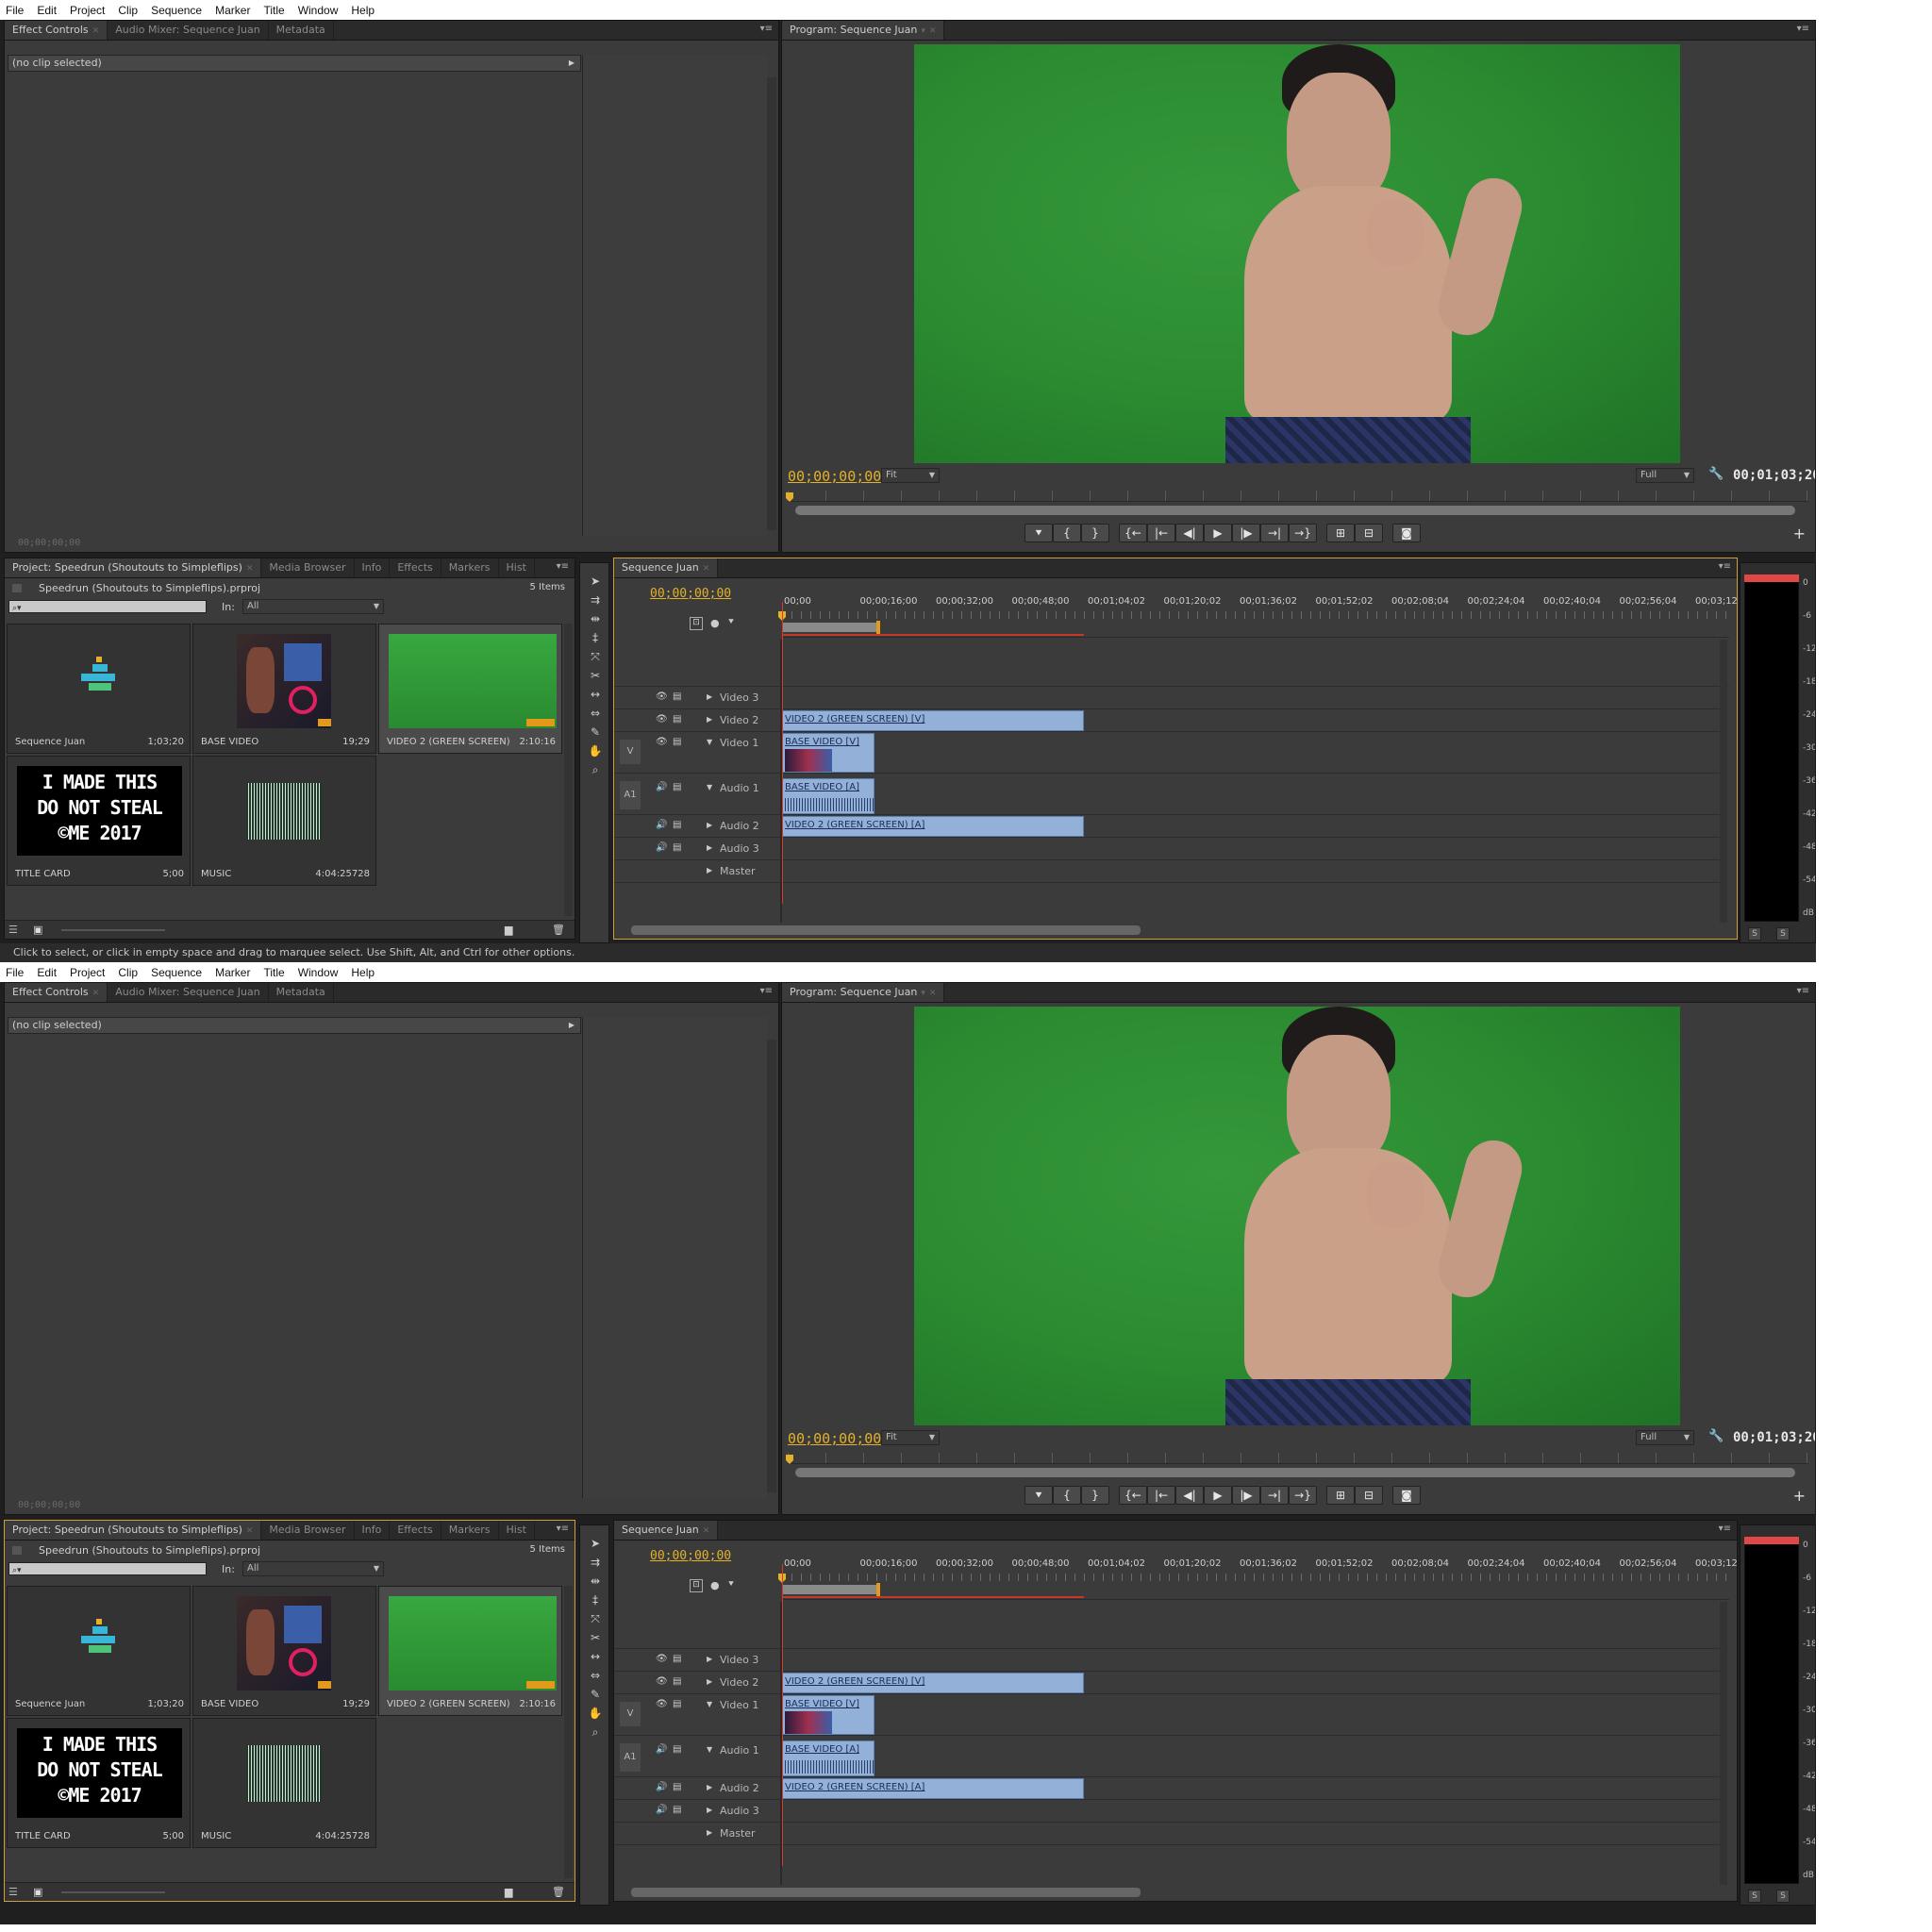  I want to click on work-area-end-handle, so click(878, 627).